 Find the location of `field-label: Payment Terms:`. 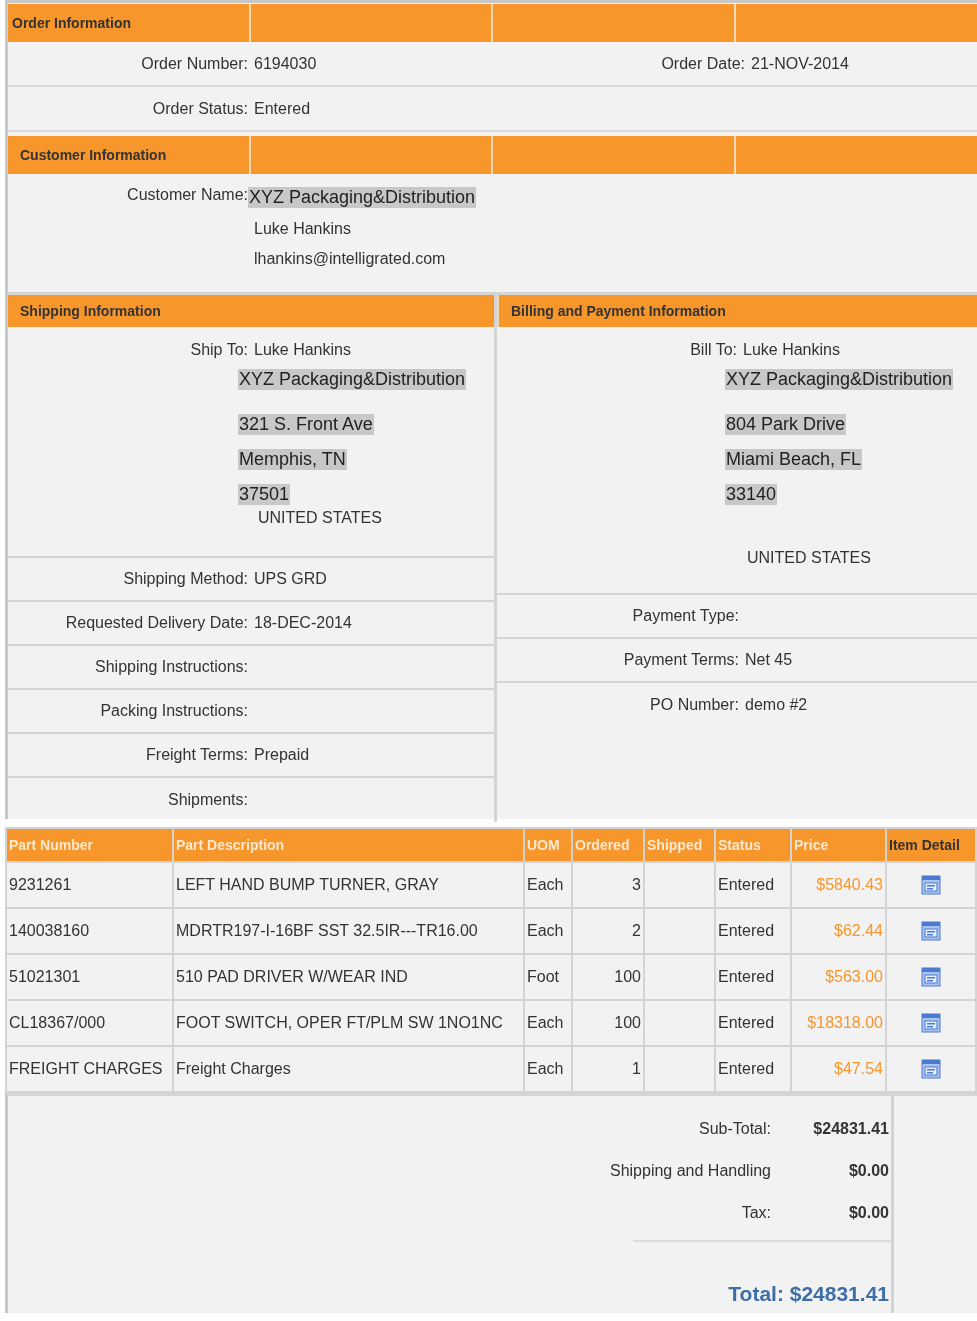

field-label: Payment Terms: is located at coordinates (680, 660).